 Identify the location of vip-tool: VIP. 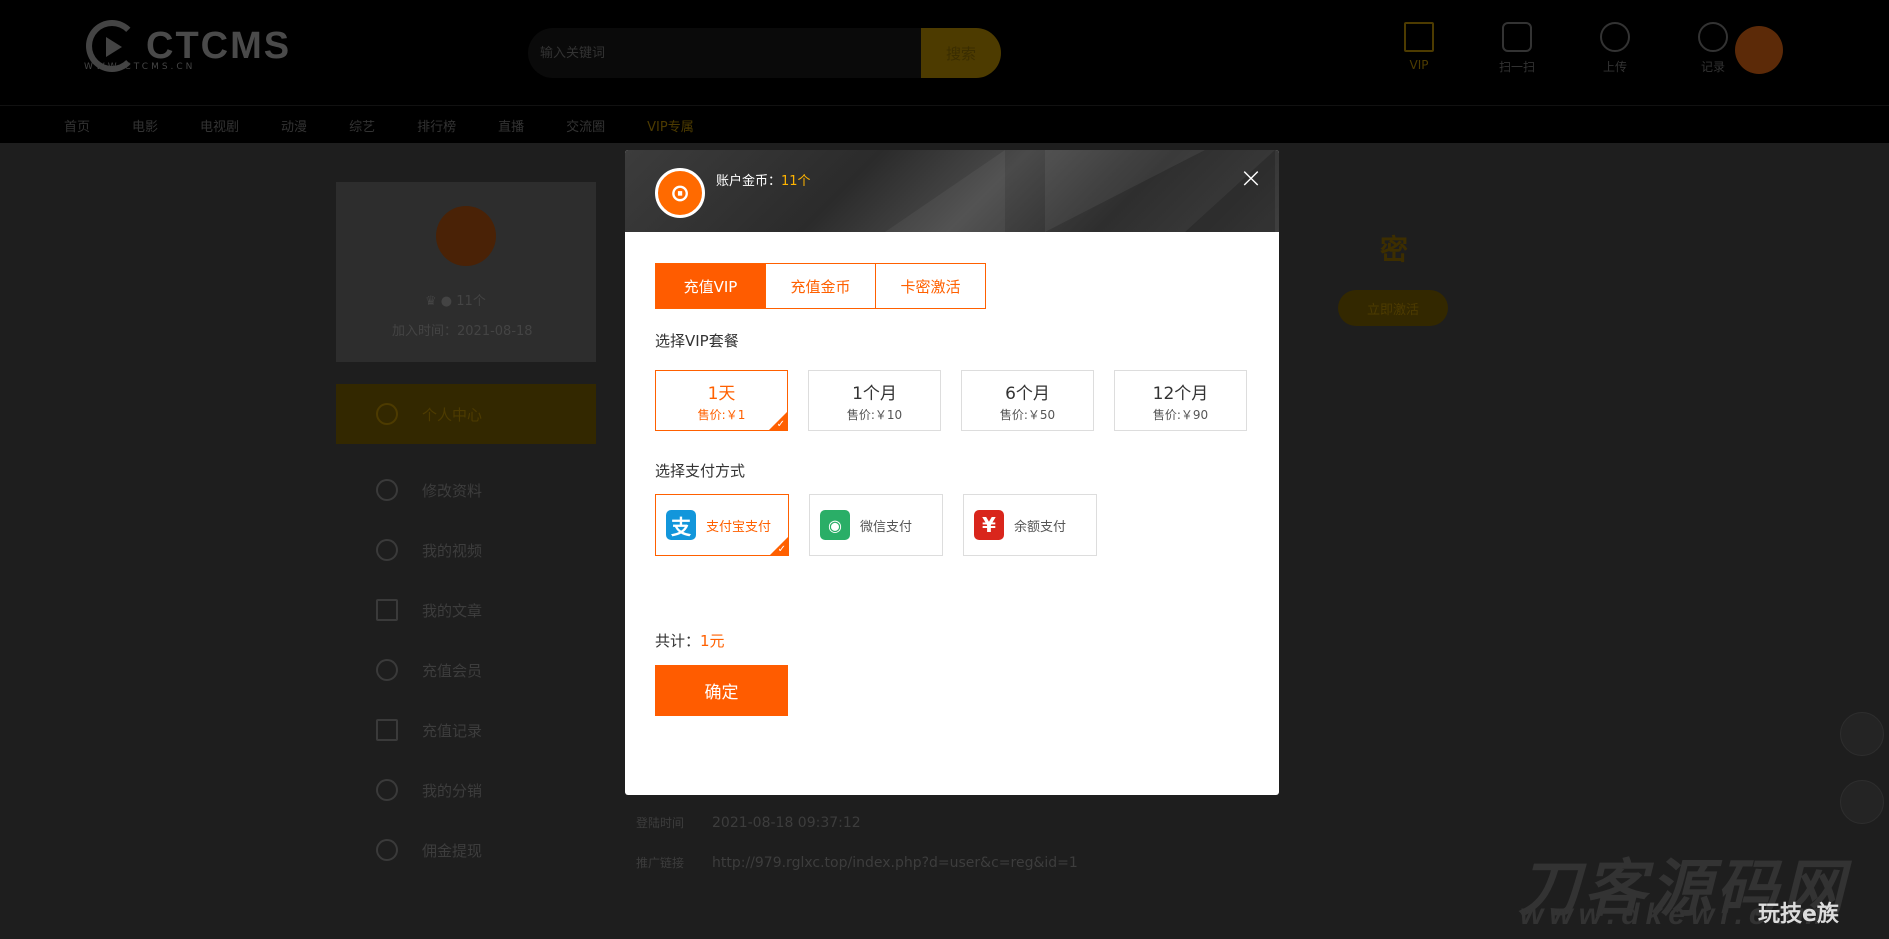
(1419, 48).